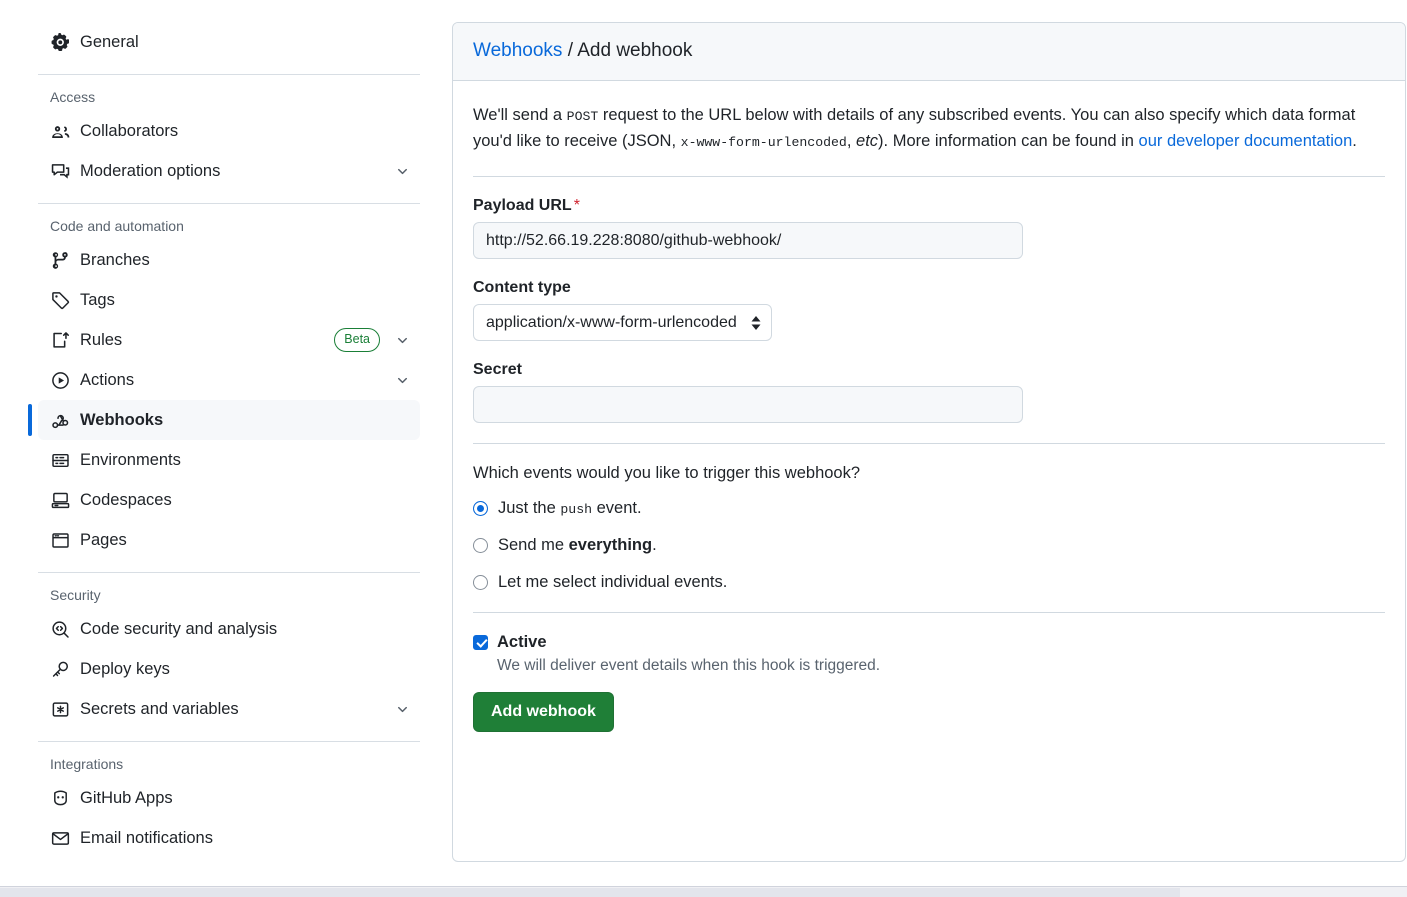  Describe the element at coordinates (480, 546) in the screenshot. I see `event-radio-everything` at that location.